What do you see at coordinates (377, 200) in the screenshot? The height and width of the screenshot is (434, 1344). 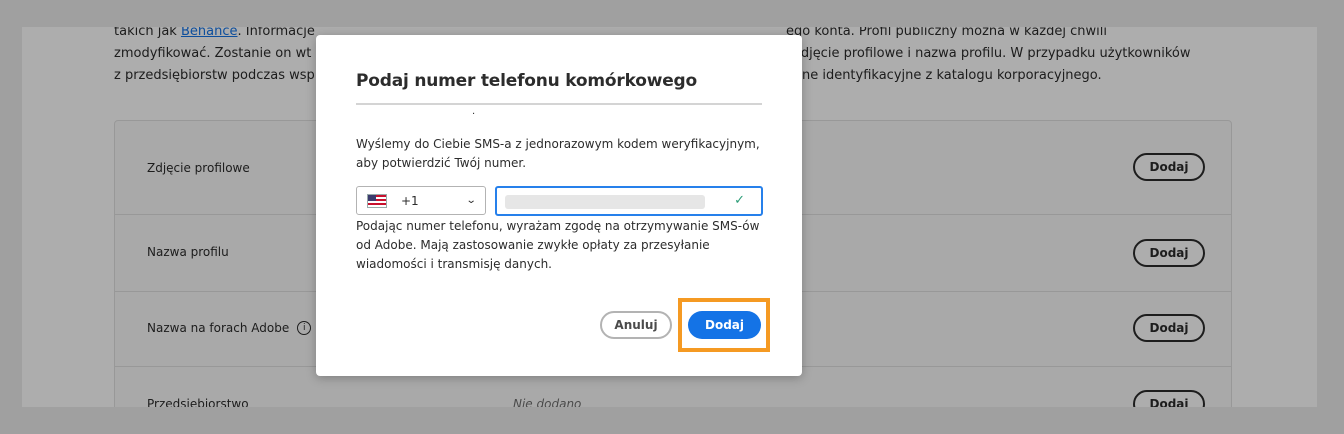 I see `us-flag-icon` at bounding box center [377, 200].